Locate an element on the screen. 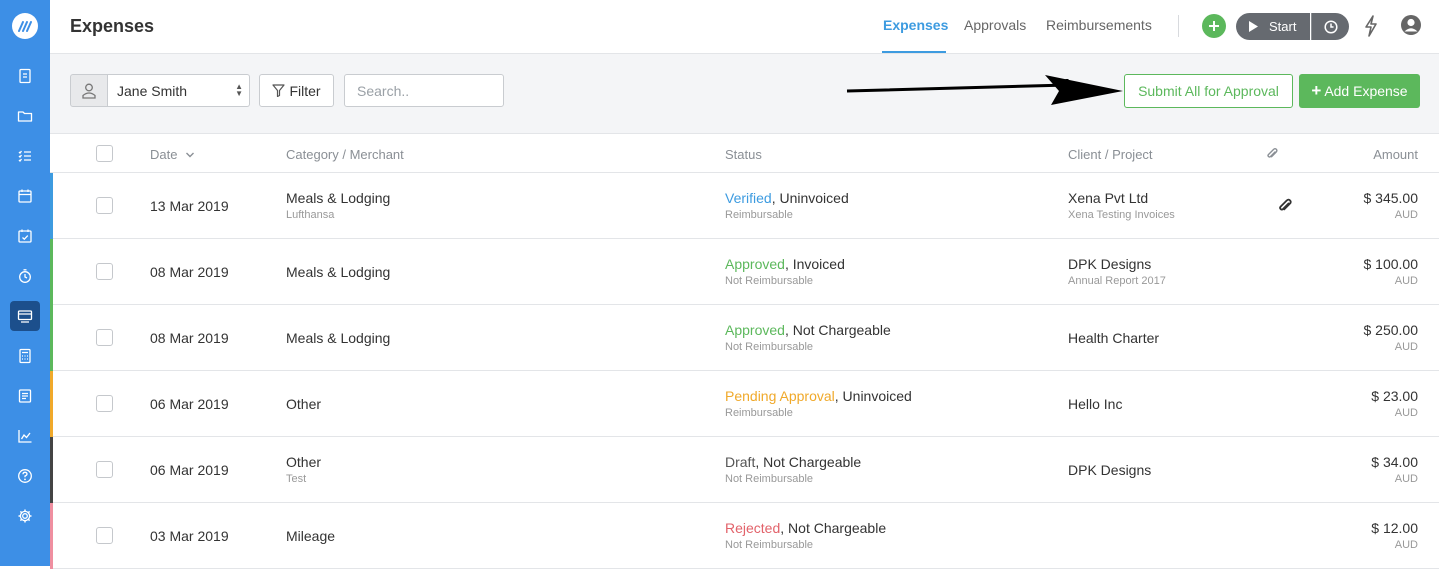 The image size is (1439, 569). attachment-icon is located at coordinates (1285, 206).